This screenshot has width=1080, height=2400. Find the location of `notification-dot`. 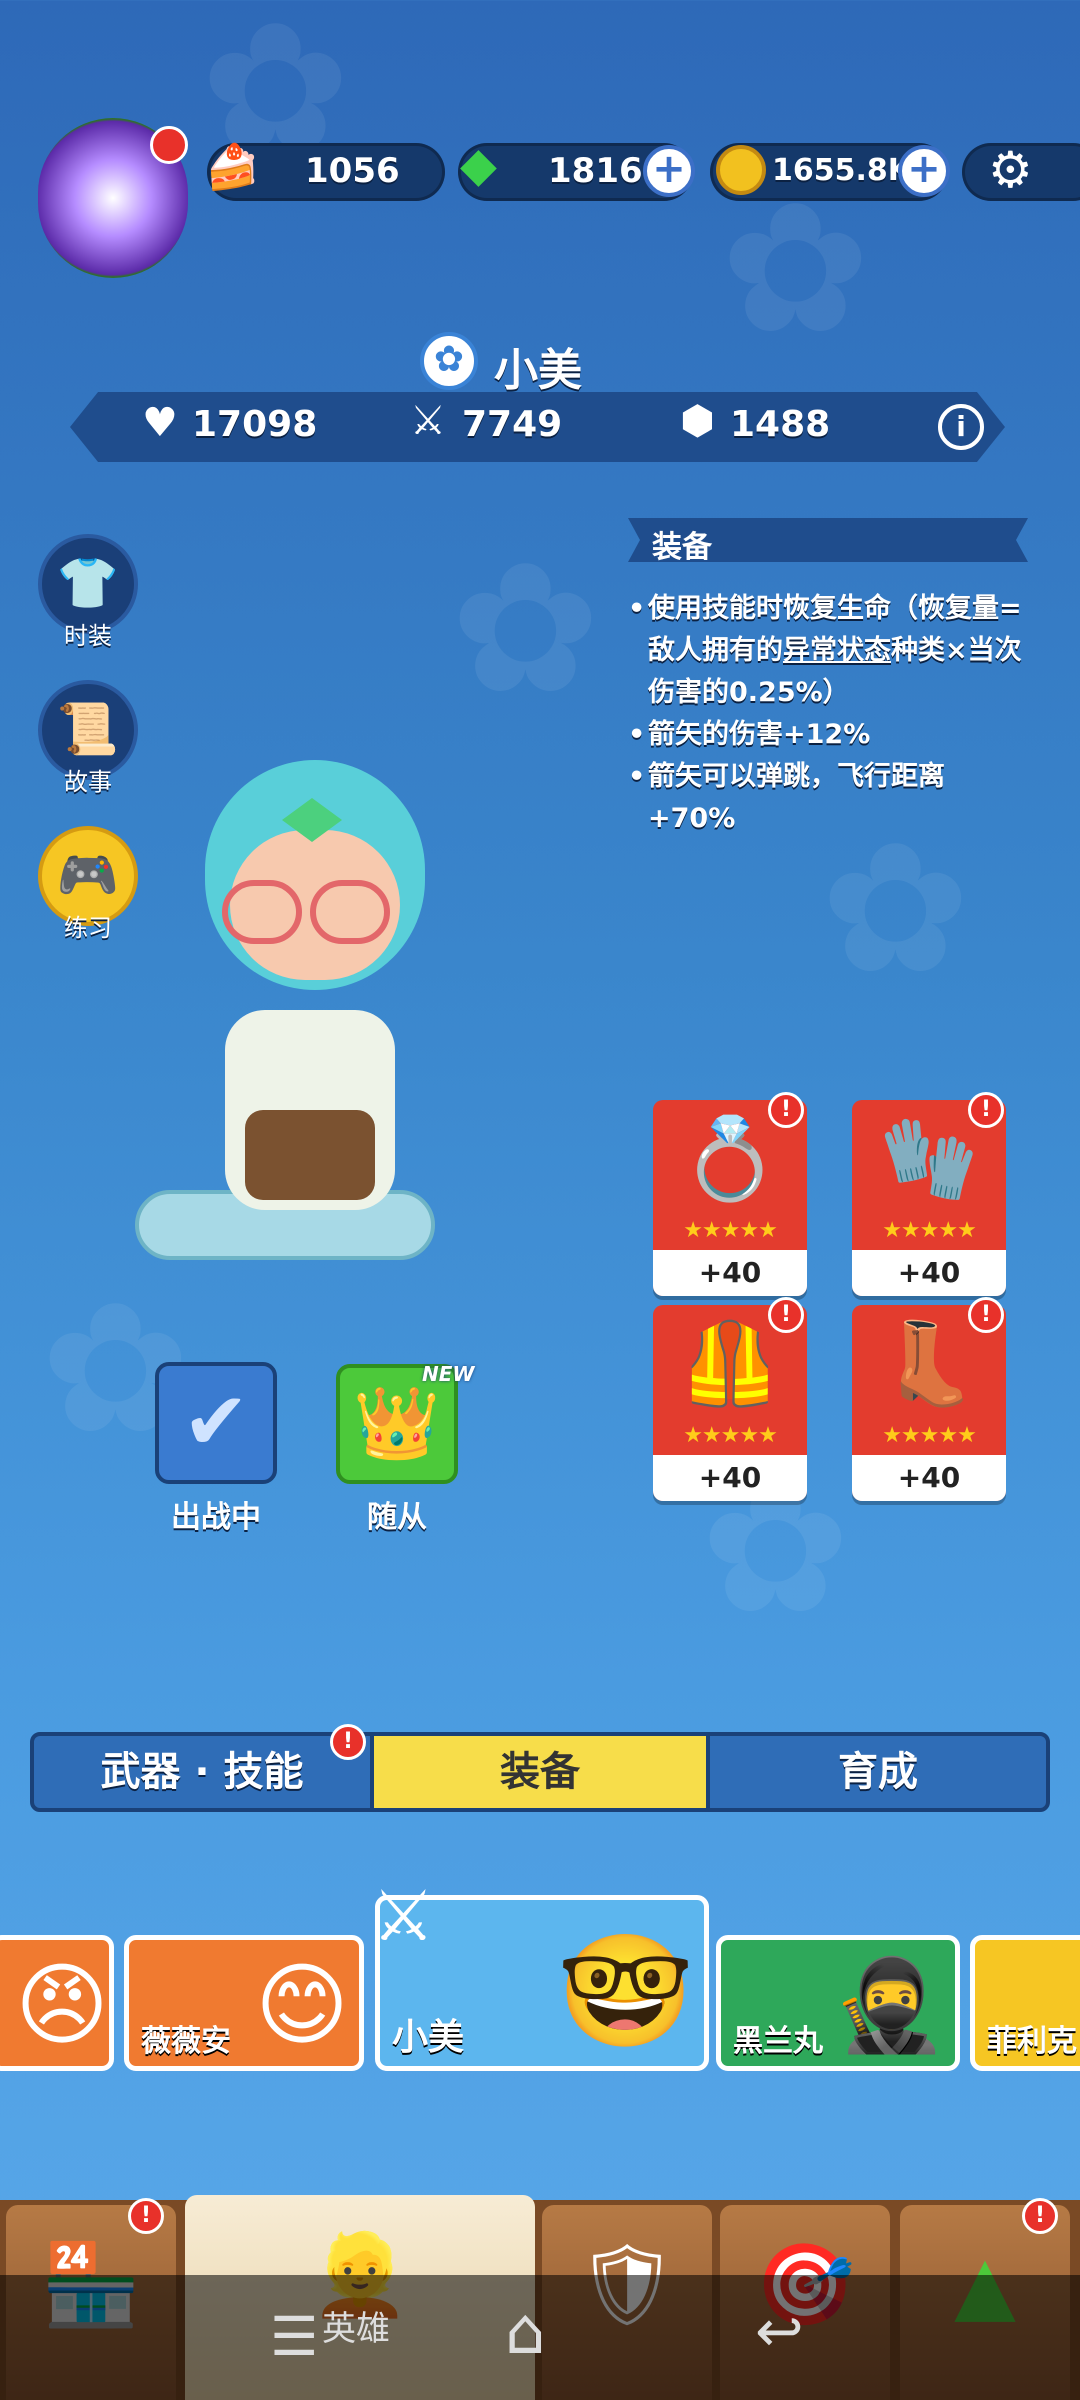

notification-dot is located at coordinates (169, 145).